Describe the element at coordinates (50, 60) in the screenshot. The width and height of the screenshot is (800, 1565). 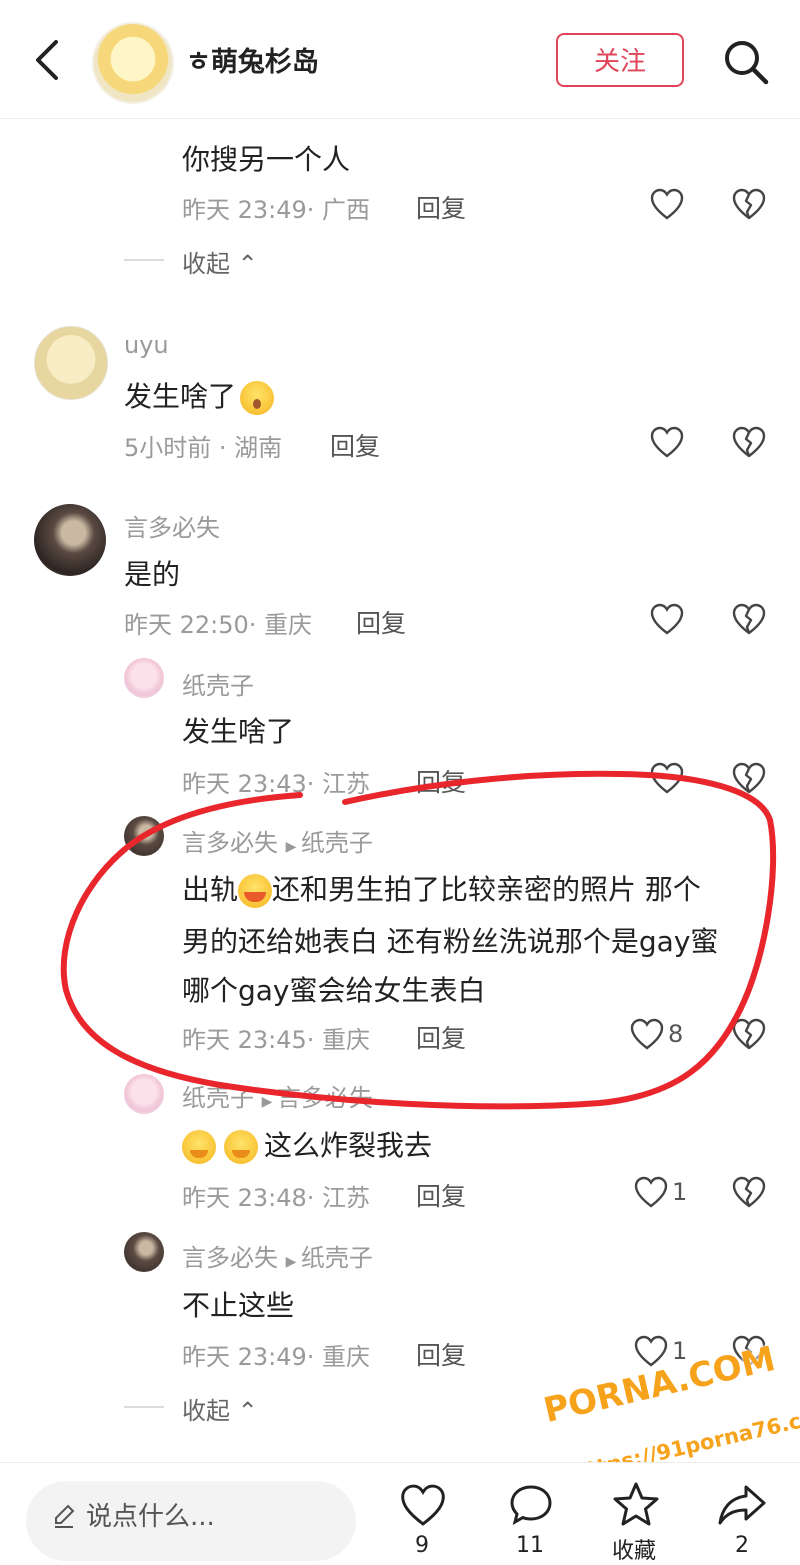
I see `back-icon` at that location.